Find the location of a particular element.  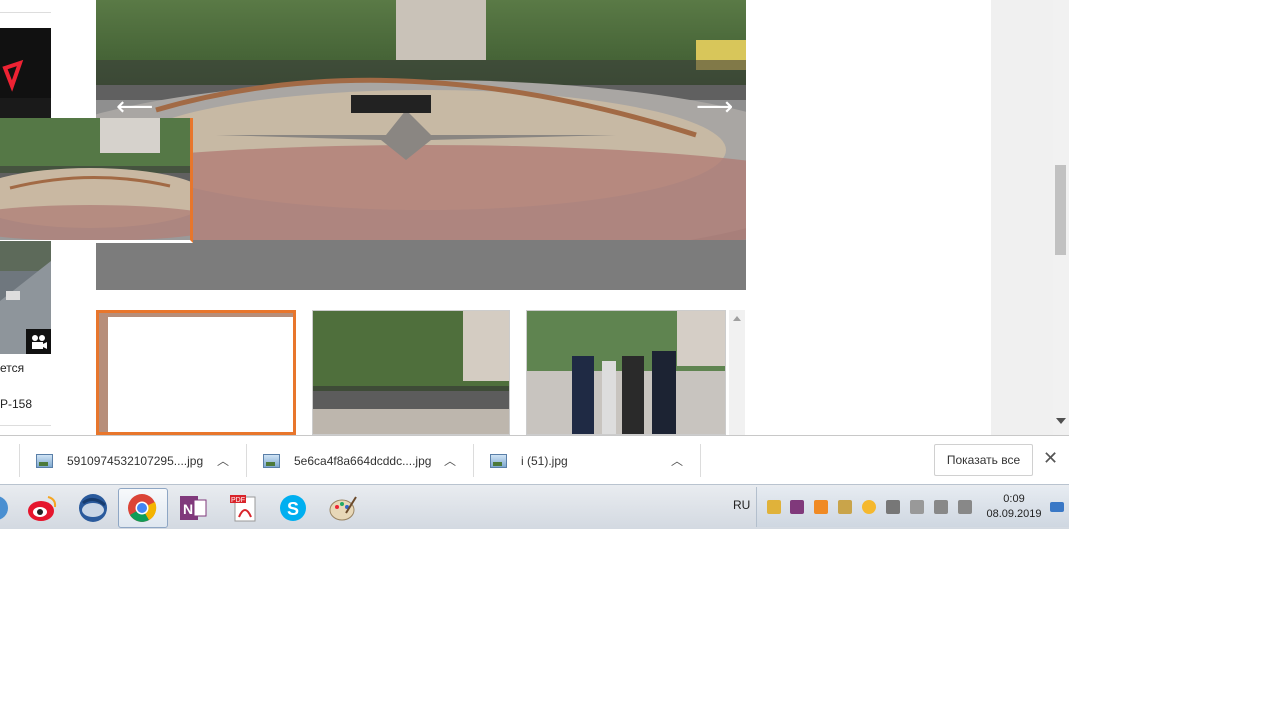

prev-arrow: ⟵ is located at coordinates (134, 107).